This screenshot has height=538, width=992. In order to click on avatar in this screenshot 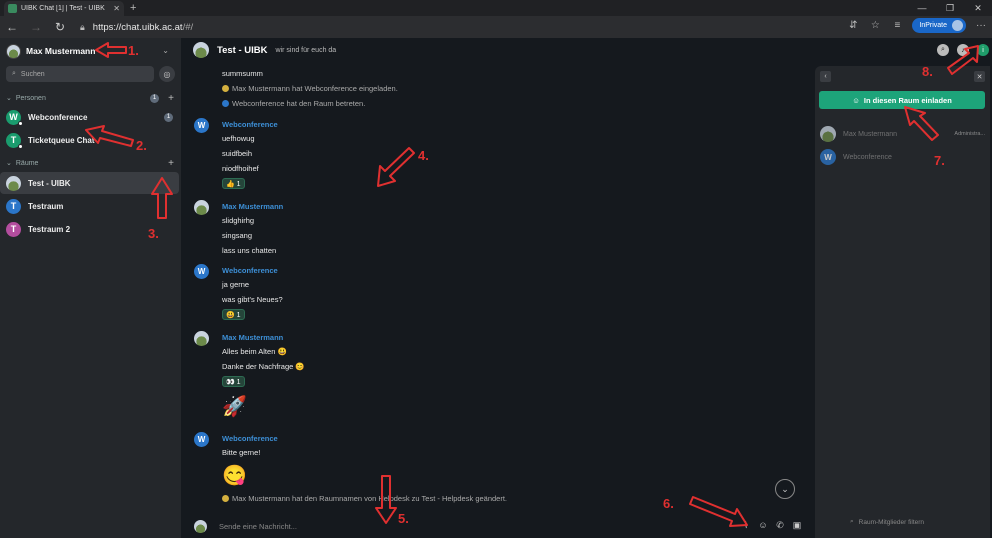, I will do `click(828, 134)`.